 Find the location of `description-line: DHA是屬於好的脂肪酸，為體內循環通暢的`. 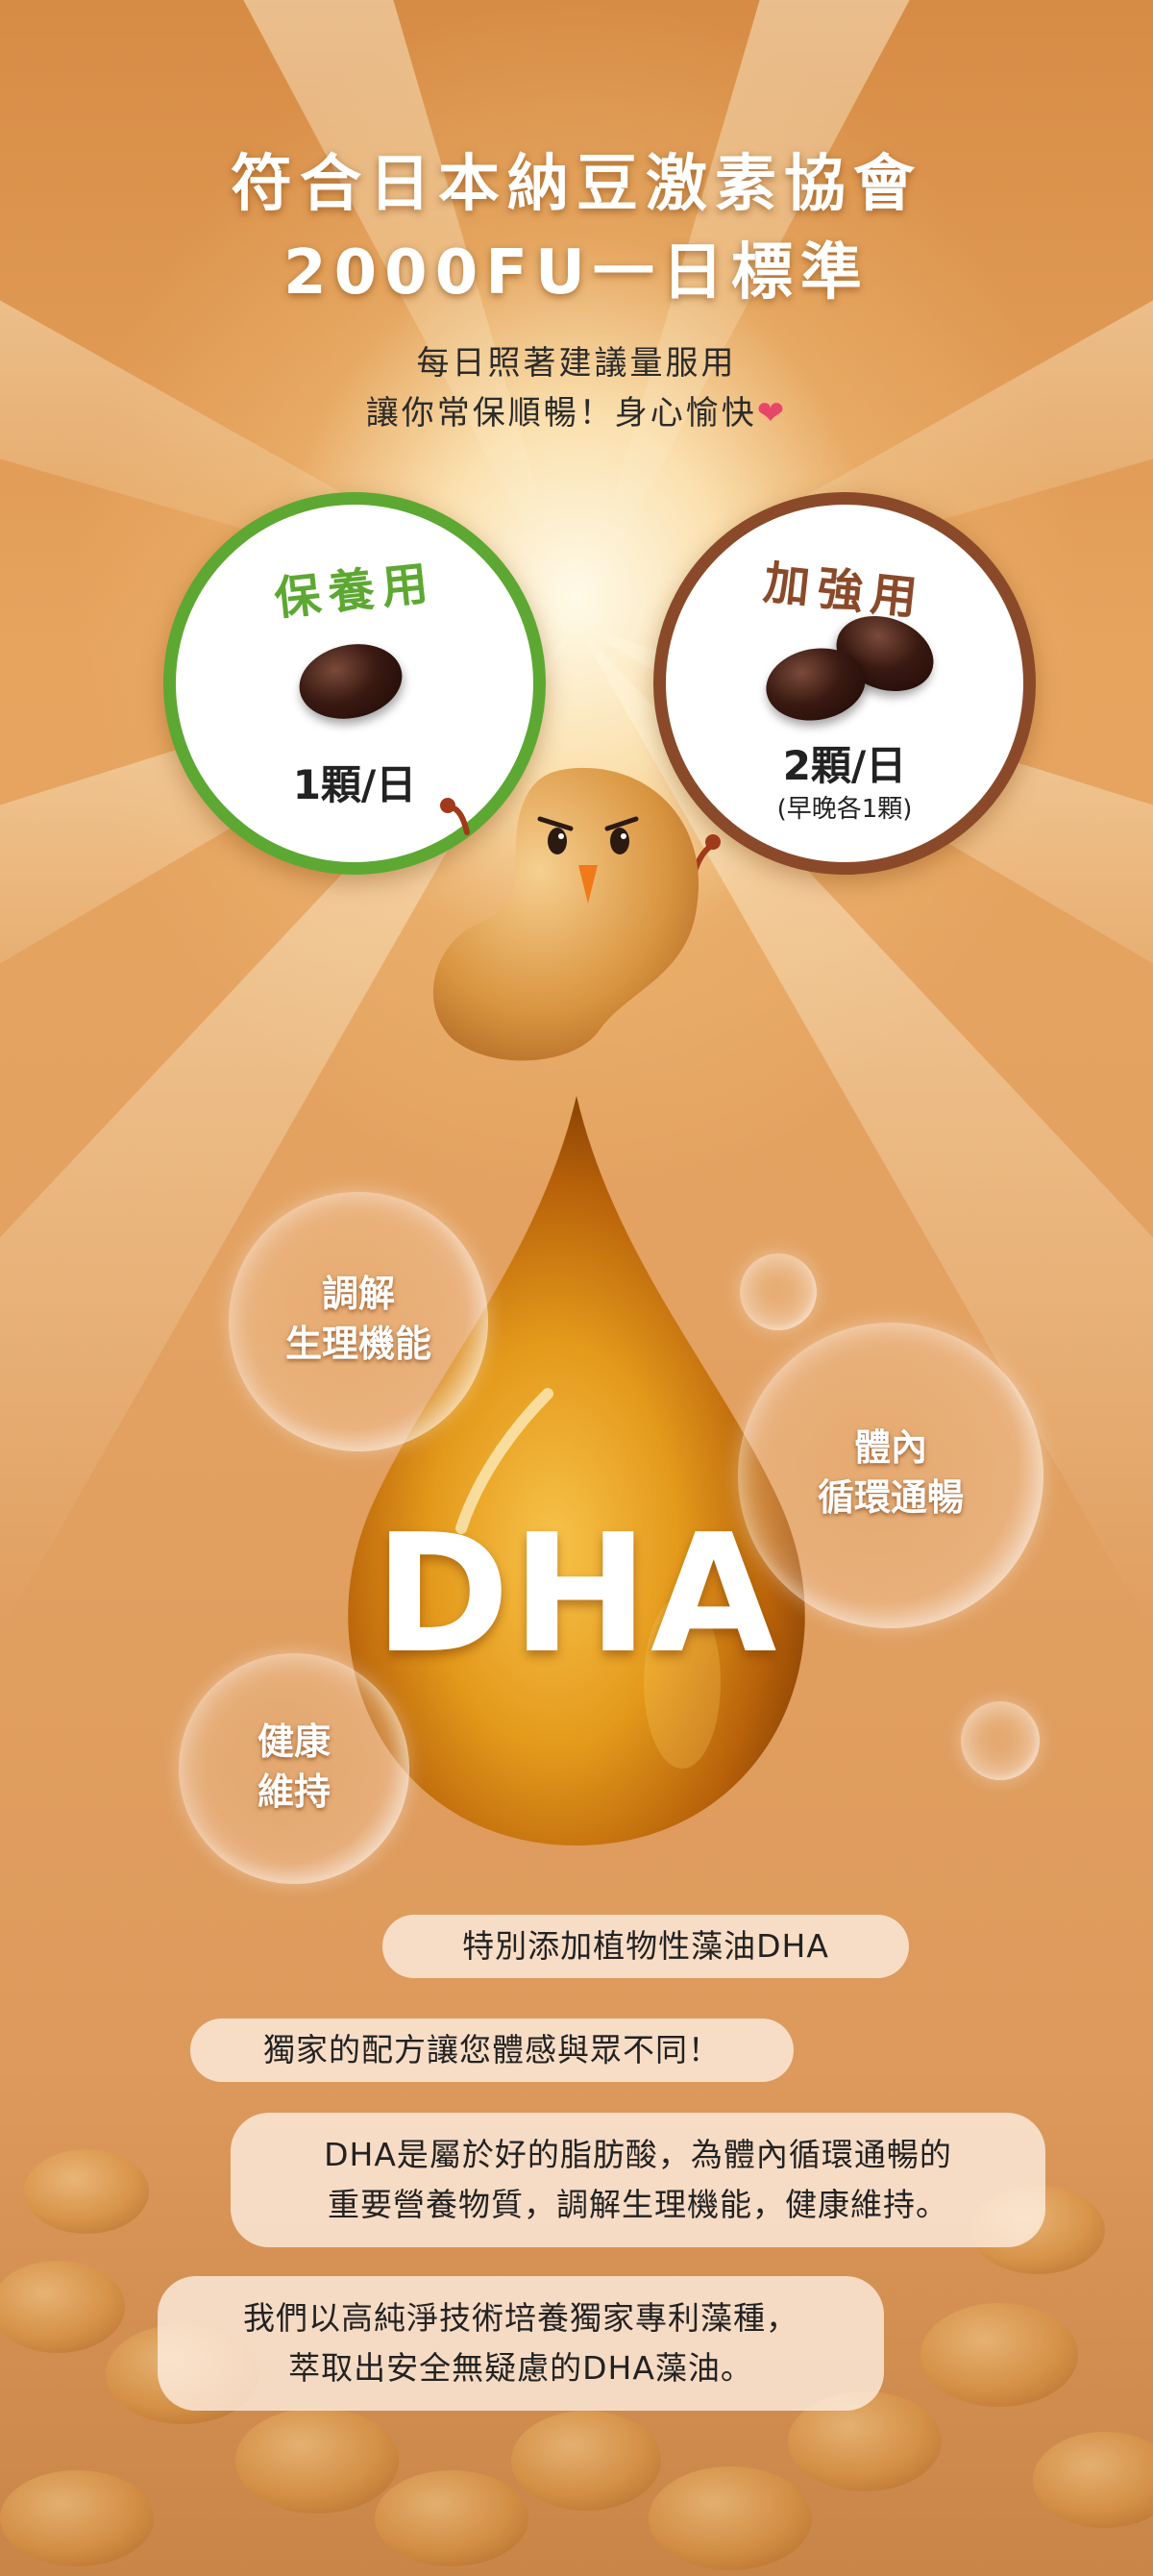

description-line: DHA是屬於好的脂肪酸，為體內循環通暢的 is located at coordinates (638, 2155).